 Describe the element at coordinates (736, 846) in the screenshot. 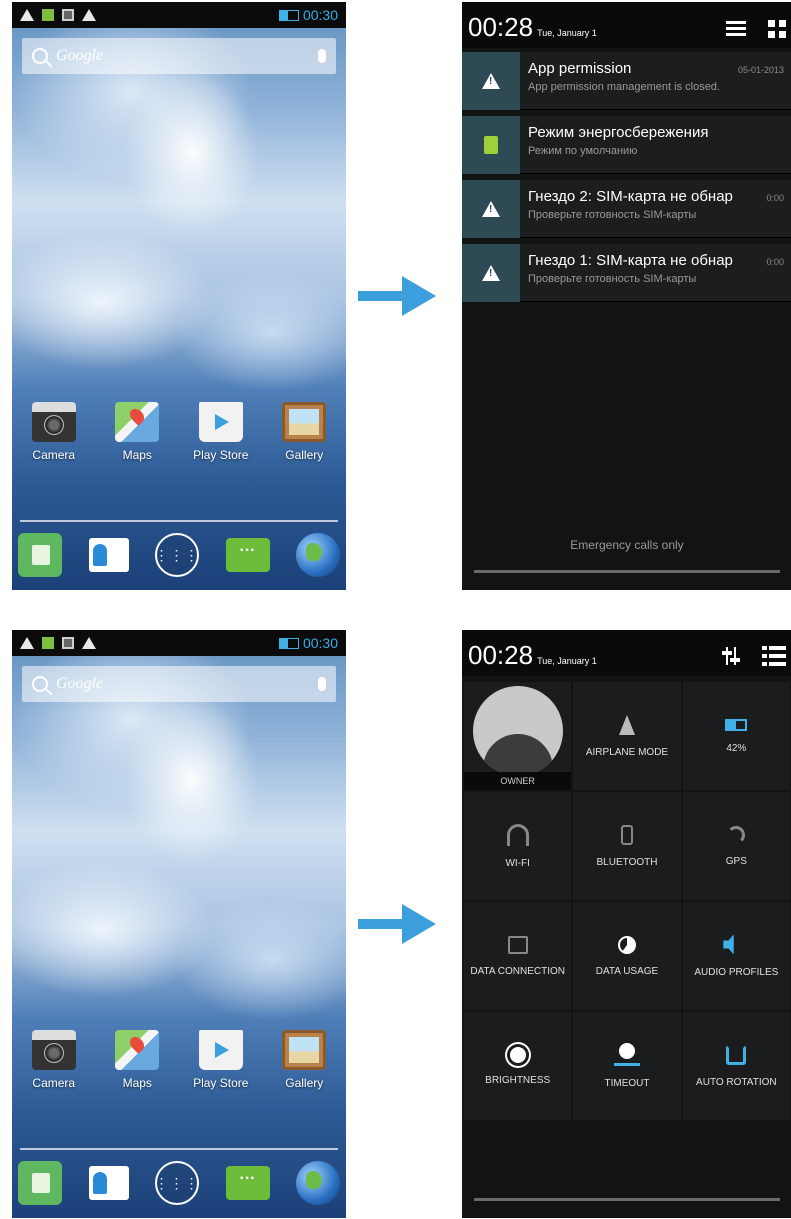

I see `tile-gps: GPS` at that location.